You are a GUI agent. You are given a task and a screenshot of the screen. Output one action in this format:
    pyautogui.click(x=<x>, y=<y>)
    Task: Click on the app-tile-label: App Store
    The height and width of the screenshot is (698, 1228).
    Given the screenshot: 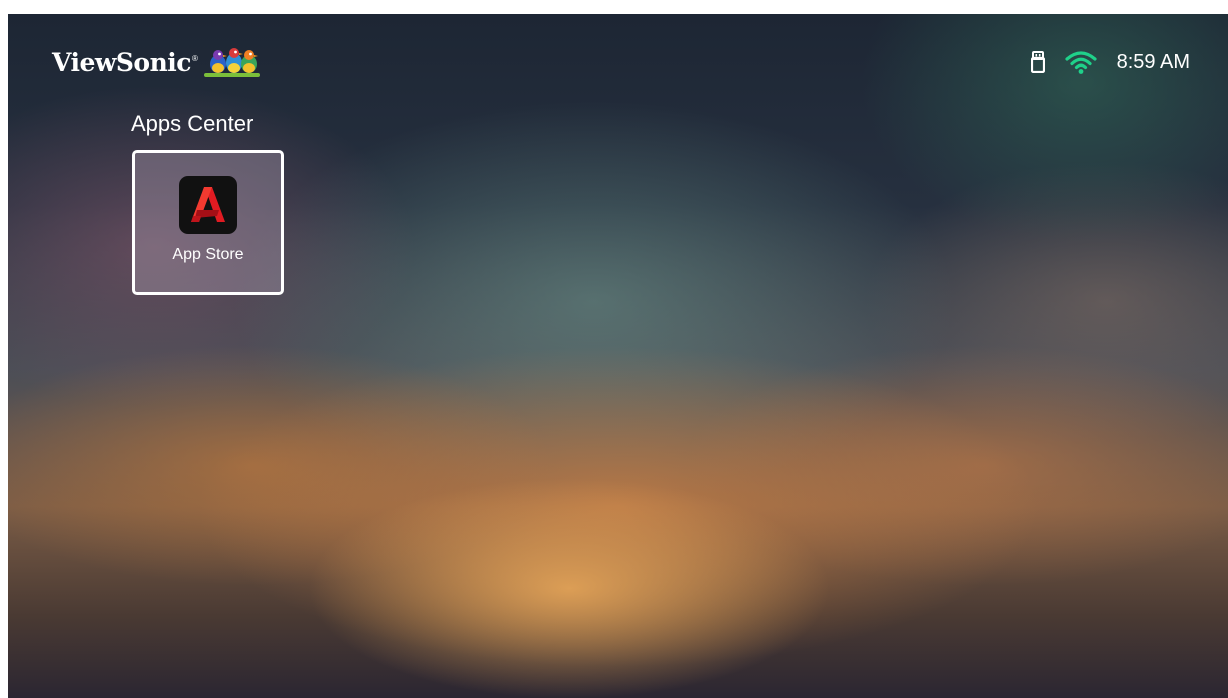 What is the action you would take?
    pyautogui.click(x=208, y=254)
    